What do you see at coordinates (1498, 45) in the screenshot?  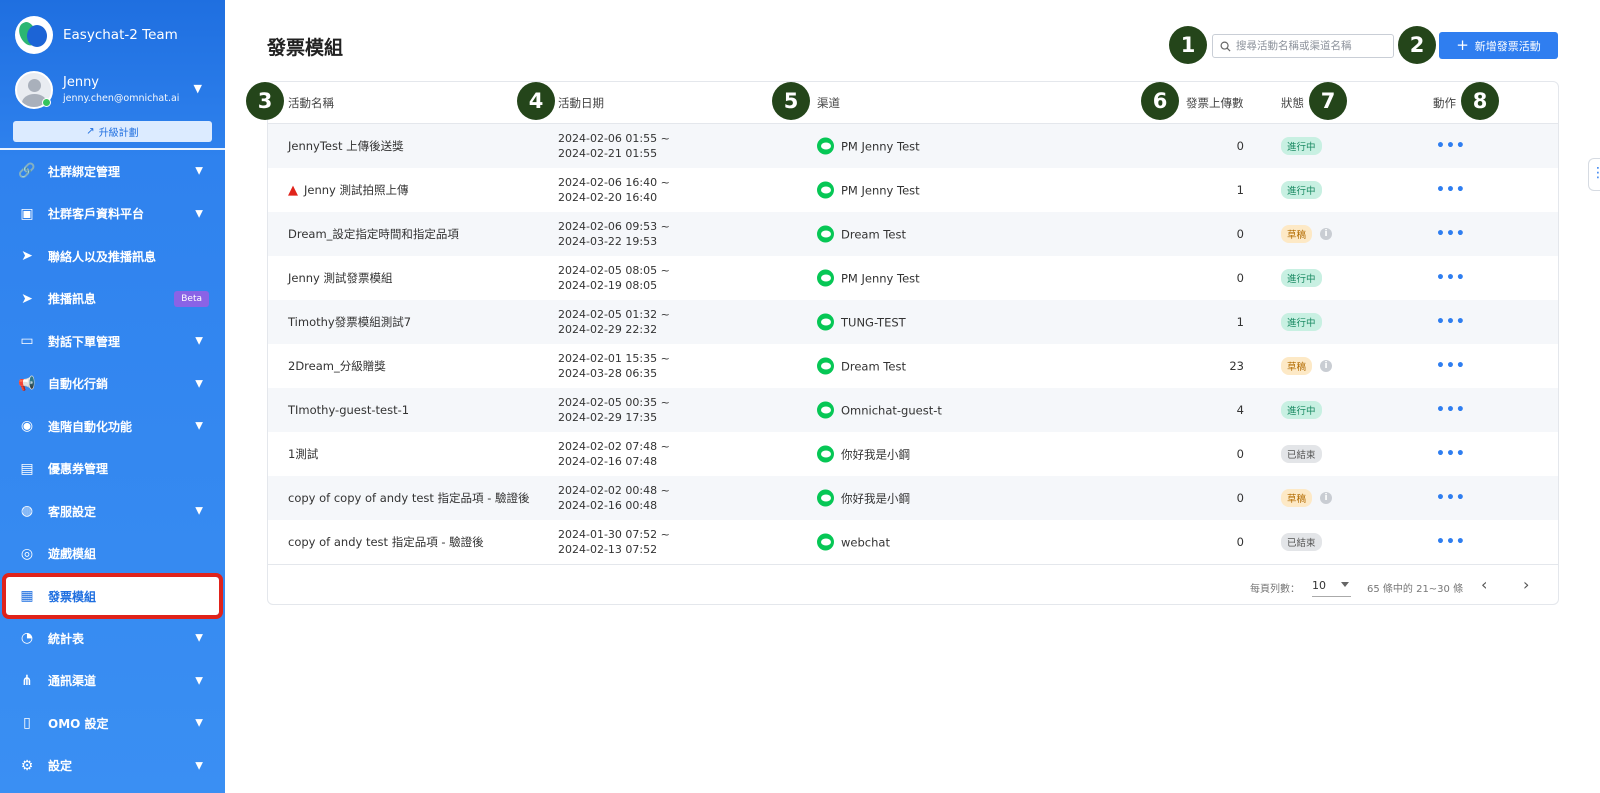 I see `add-invoice-campaign-button: + 新增發票活動` at bounding box center [1498, 45].